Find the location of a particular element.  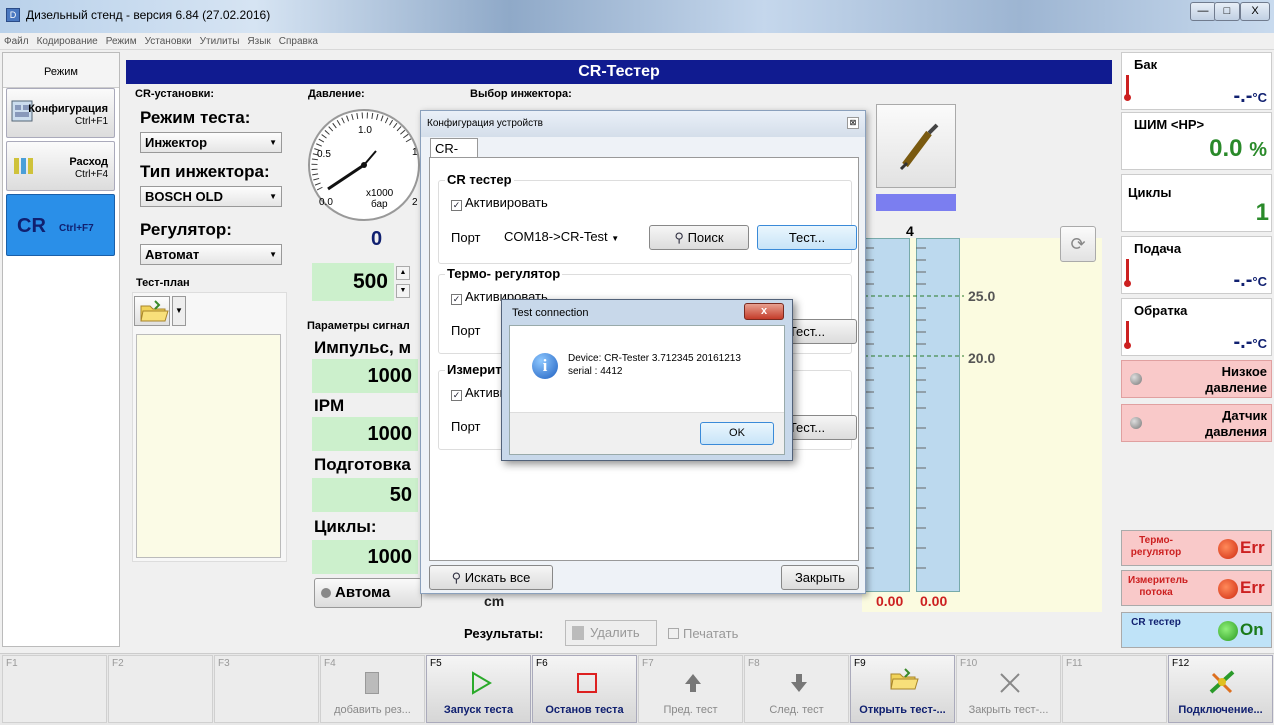

pressure-setpoint: 500 is located at coordinates (353, 282).